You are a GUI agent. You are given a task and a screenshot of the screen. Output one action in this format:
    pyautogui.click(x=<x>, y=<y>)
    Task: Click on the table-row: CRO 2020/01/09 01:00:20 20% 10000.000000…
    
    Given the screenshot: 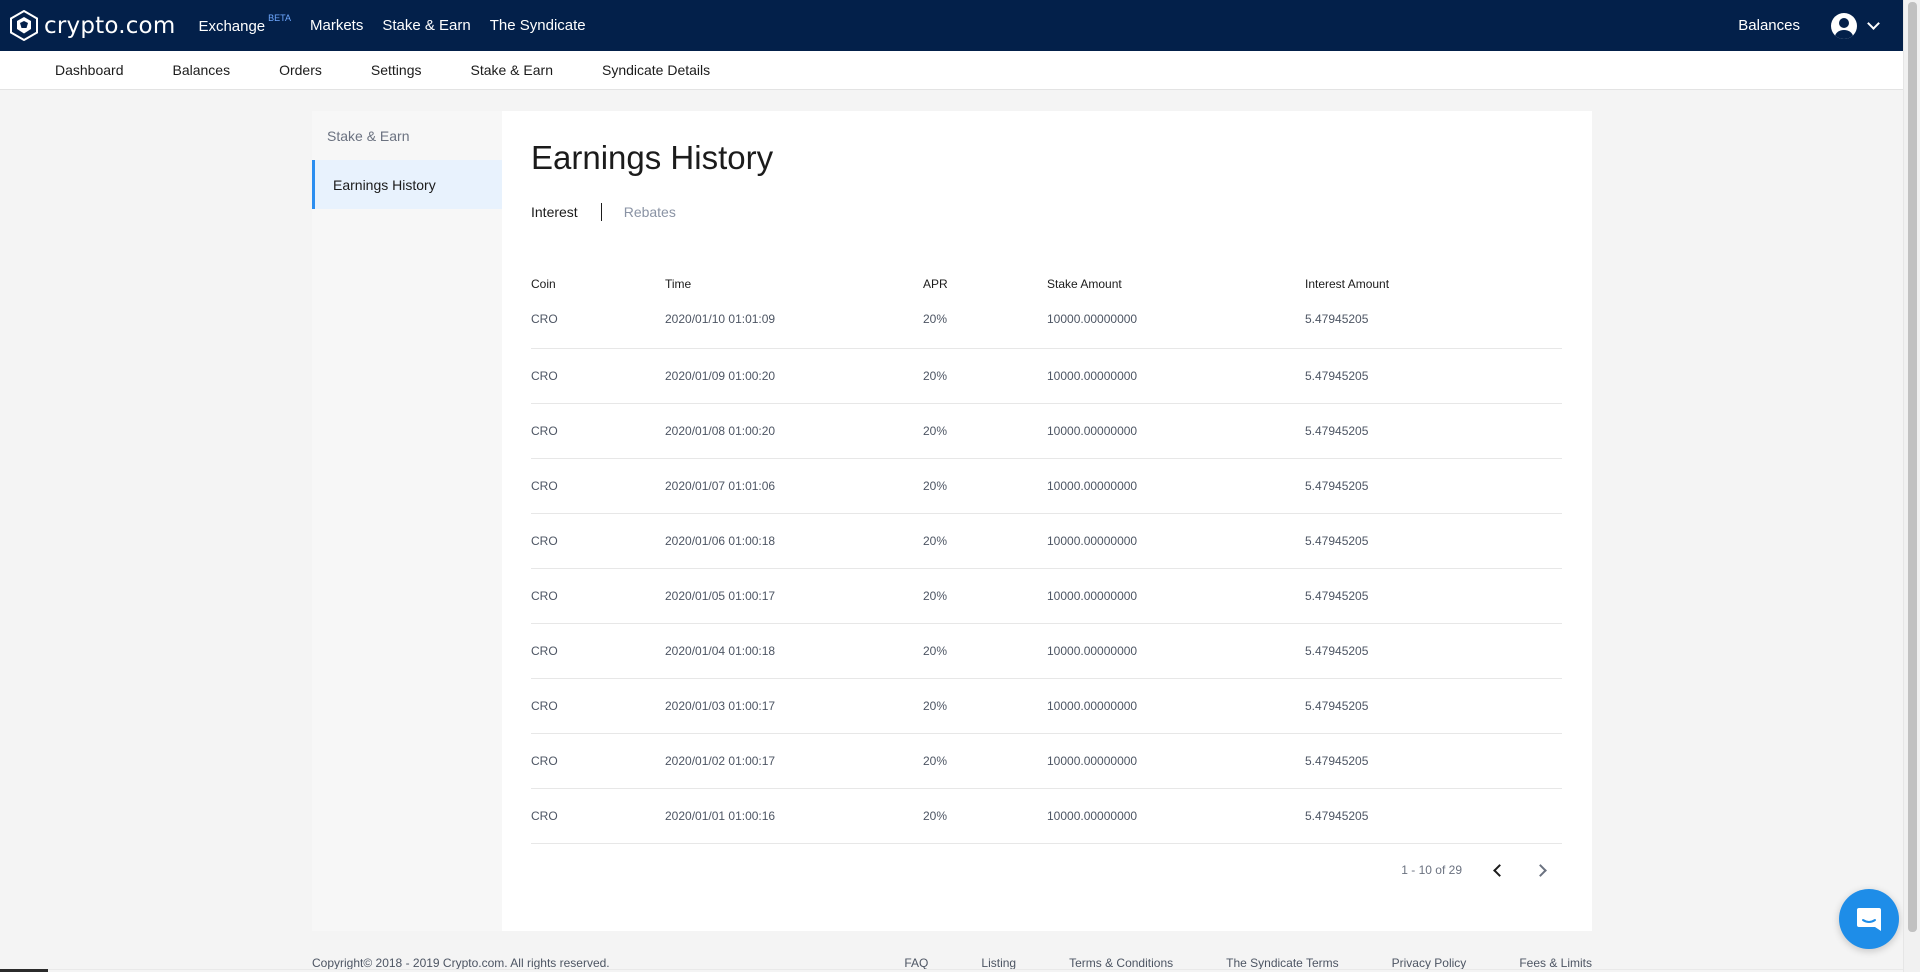 What is the action you would take?
    pyautogui.click(x=1046, y=376)
    